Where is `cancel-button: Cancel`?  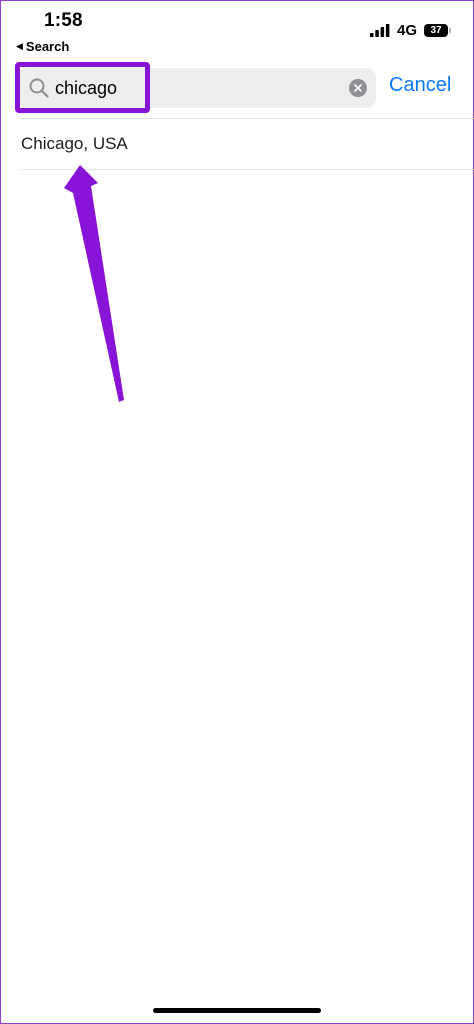
cancel-button: Cancel is located at coordinates (420, 85).